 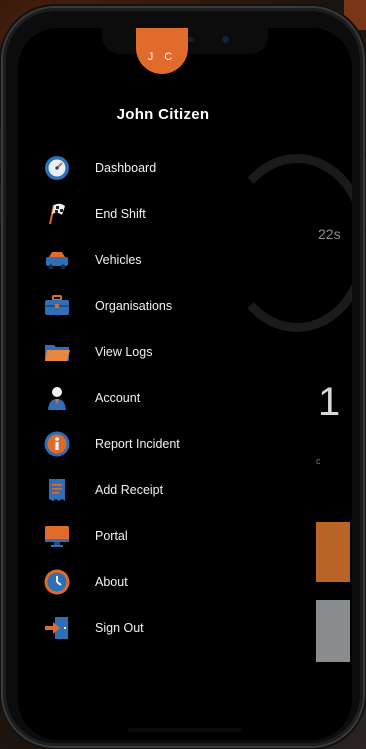 I want to click on grey-action-tile, so click(x=333, y=631).